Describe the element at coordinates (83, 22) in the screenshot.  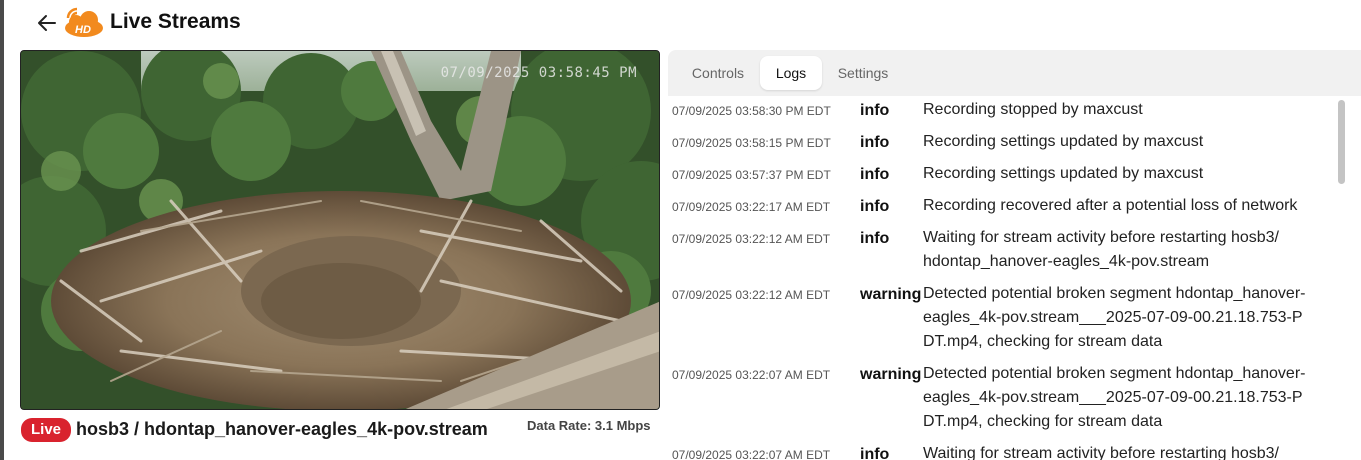
I see `hd-logo-icon: HD` at that location.